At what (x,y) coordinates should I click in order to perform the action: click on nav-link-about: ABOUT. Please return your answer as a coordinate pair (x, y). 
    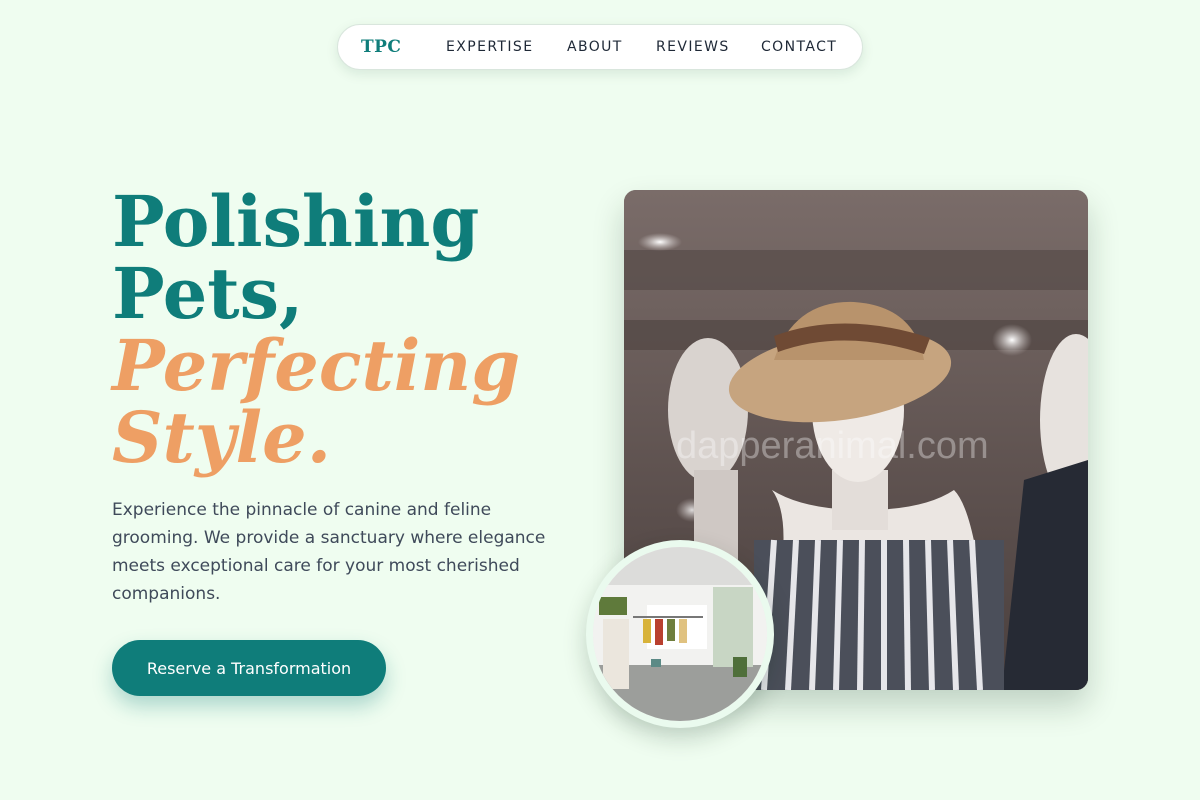
    Looking at the image, I should click on (595, 47).